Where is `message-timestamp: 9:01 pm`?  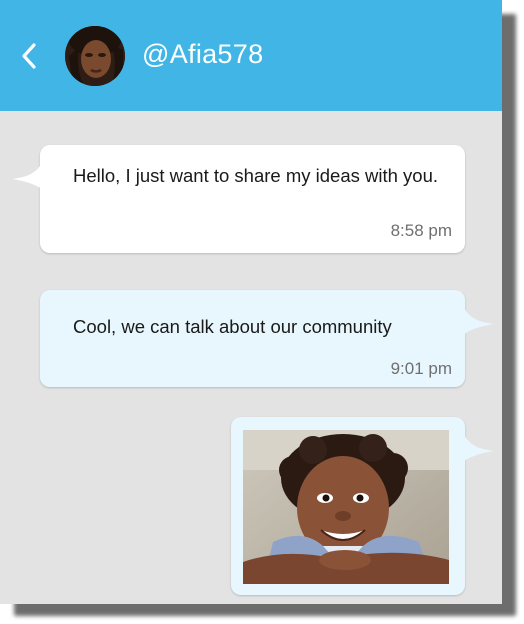
message-timestamp: 9:01 pm is located at coordinates (421, 368).